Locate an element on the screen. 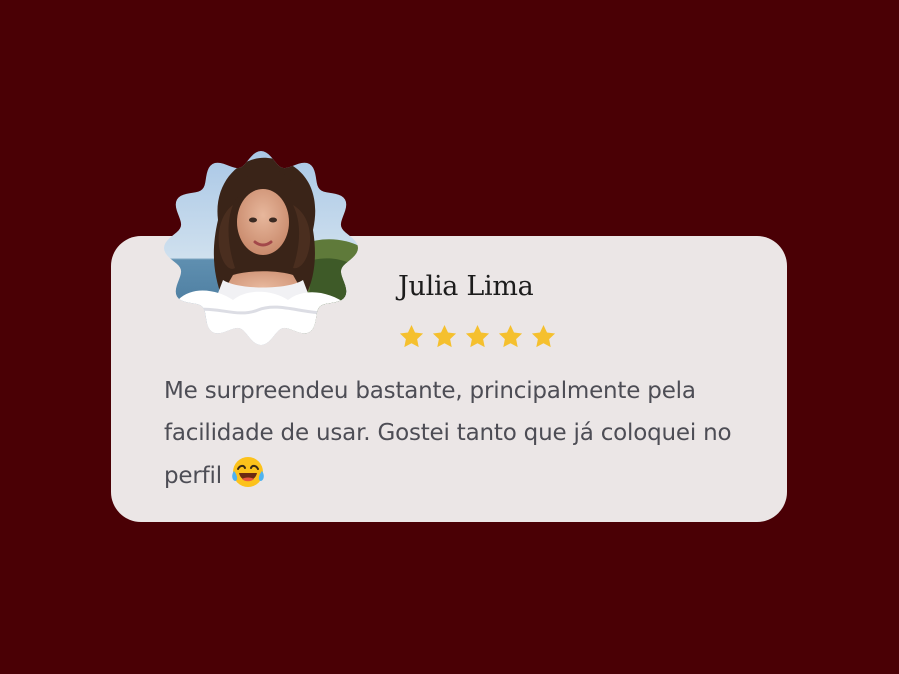  avatar-photo-icon is located at coordinates (261, 248).